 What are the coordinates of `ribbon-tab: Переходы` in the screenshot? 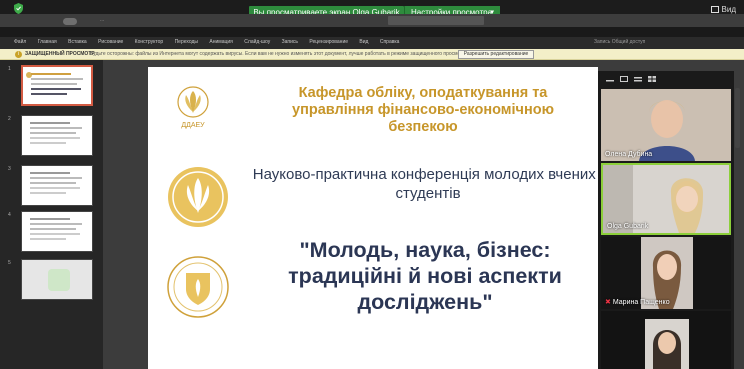 It's located at (186, 42).